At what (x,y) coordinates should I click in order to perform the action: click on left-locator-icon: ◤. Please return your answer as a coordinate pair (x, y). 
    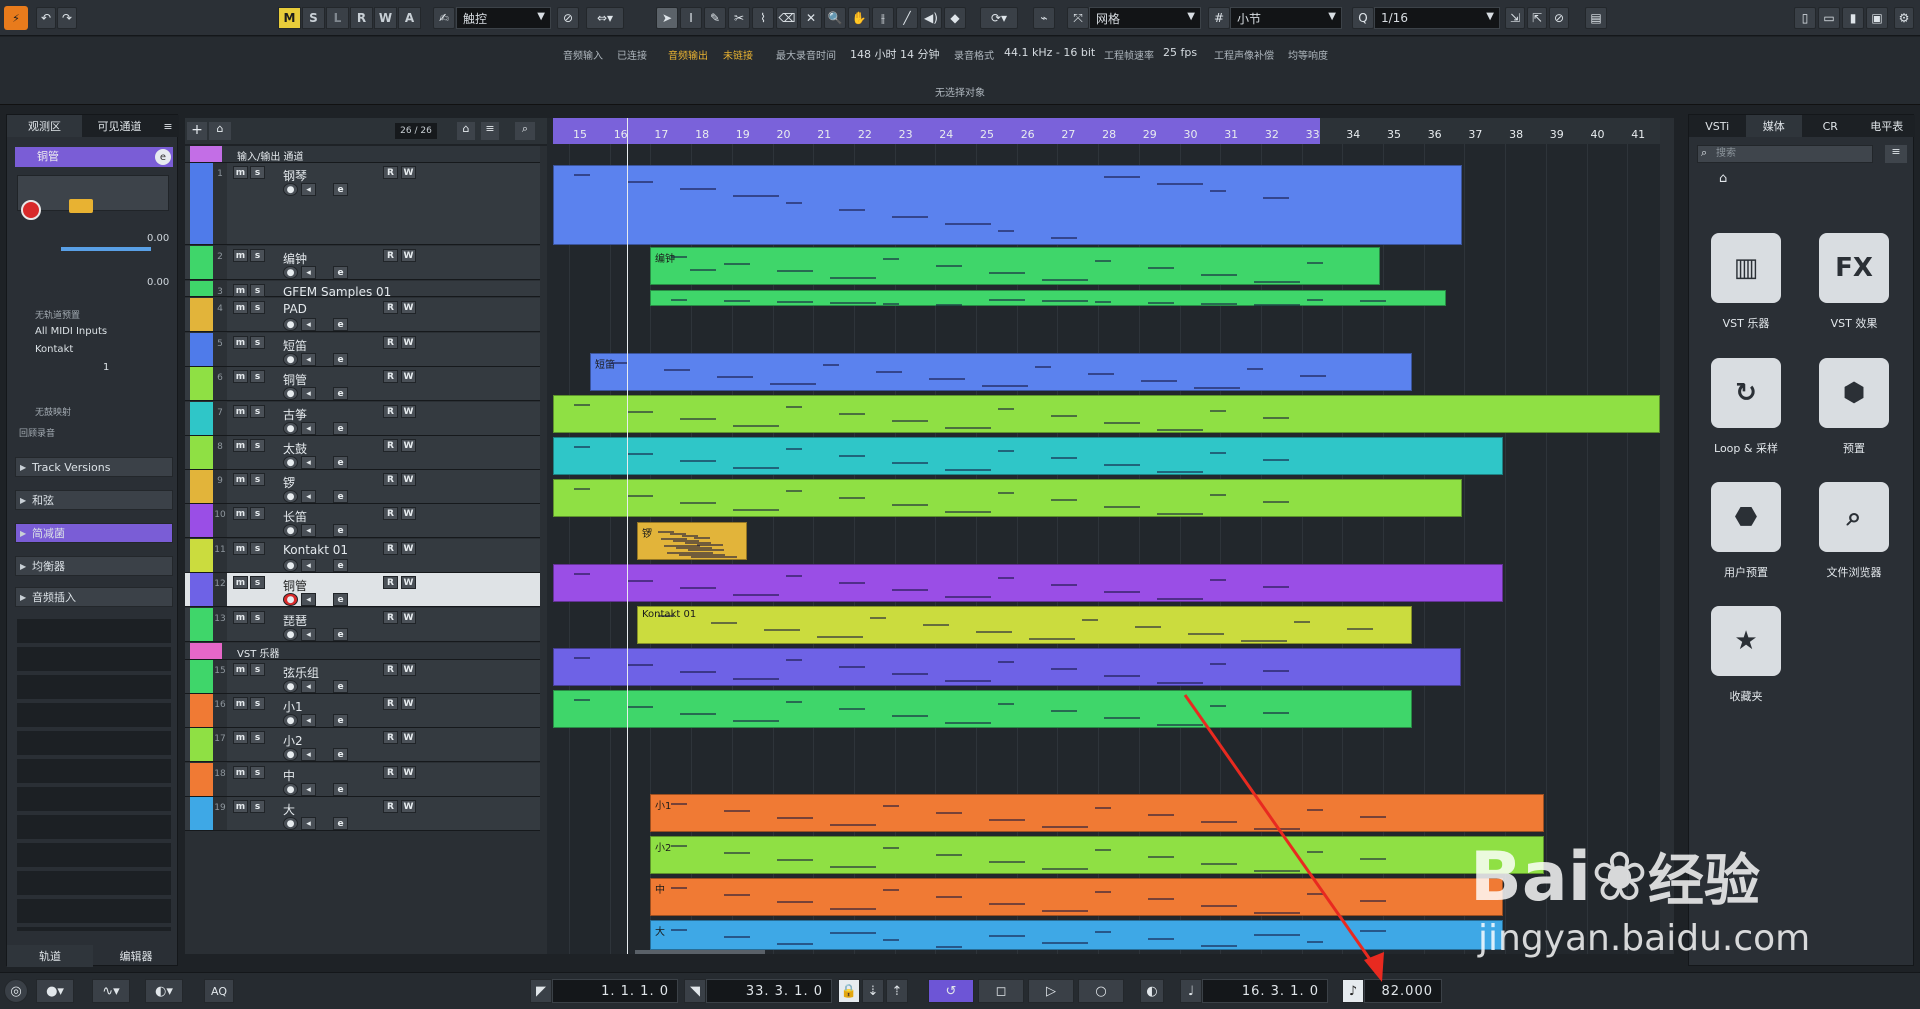
    Looking at the image, I should click on (541, 991).